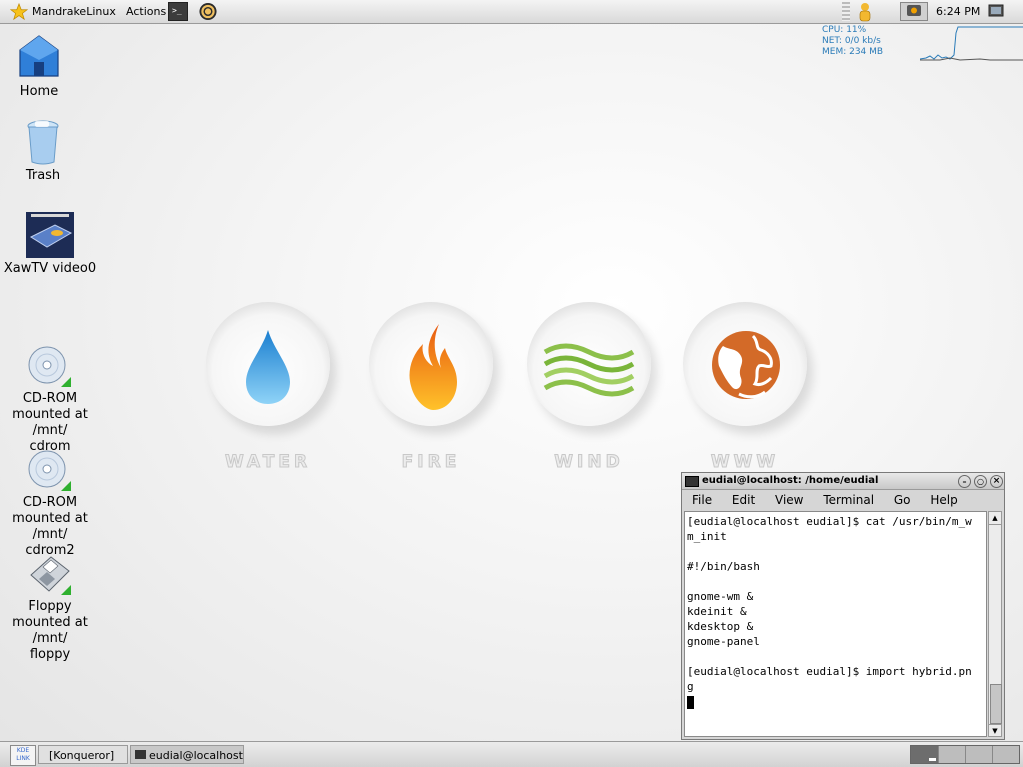 The image size is (1023, 767). I want to click on actions-menu: Actions, so click(146, 12).